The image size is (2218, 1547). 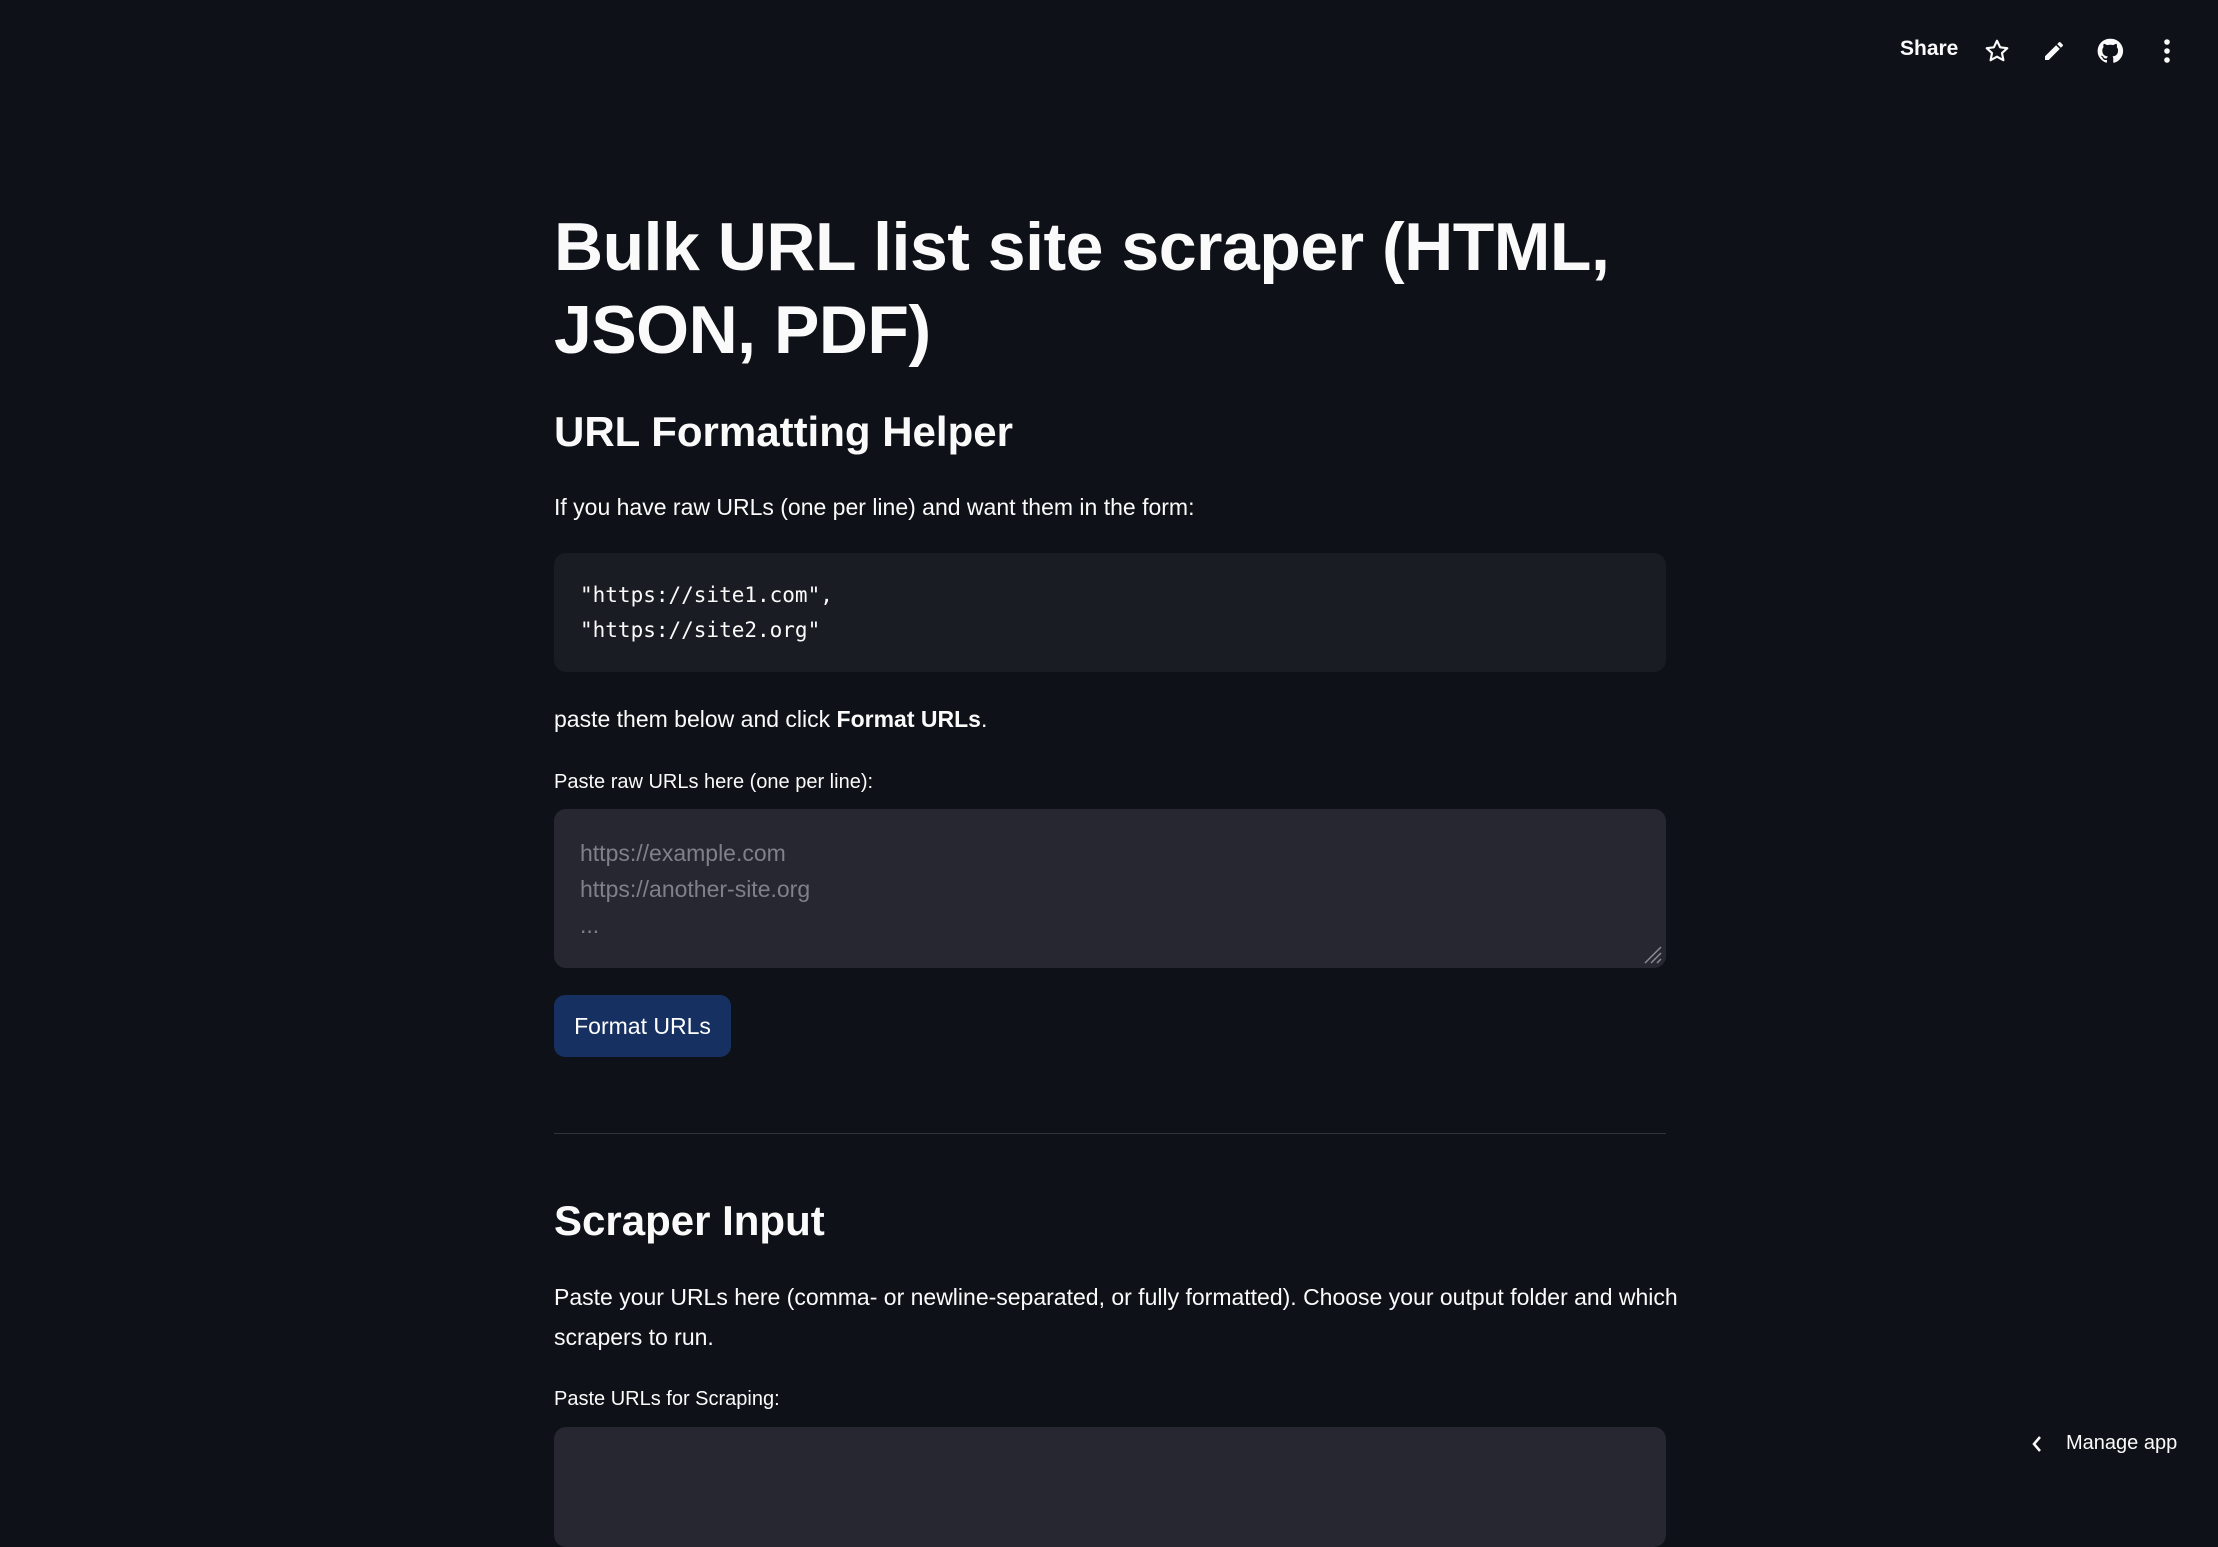 What do you see at coordinates (695, 719) in the screenshot?
I see `instruction-text: paste them below and click` at bounding box center [695, 719].